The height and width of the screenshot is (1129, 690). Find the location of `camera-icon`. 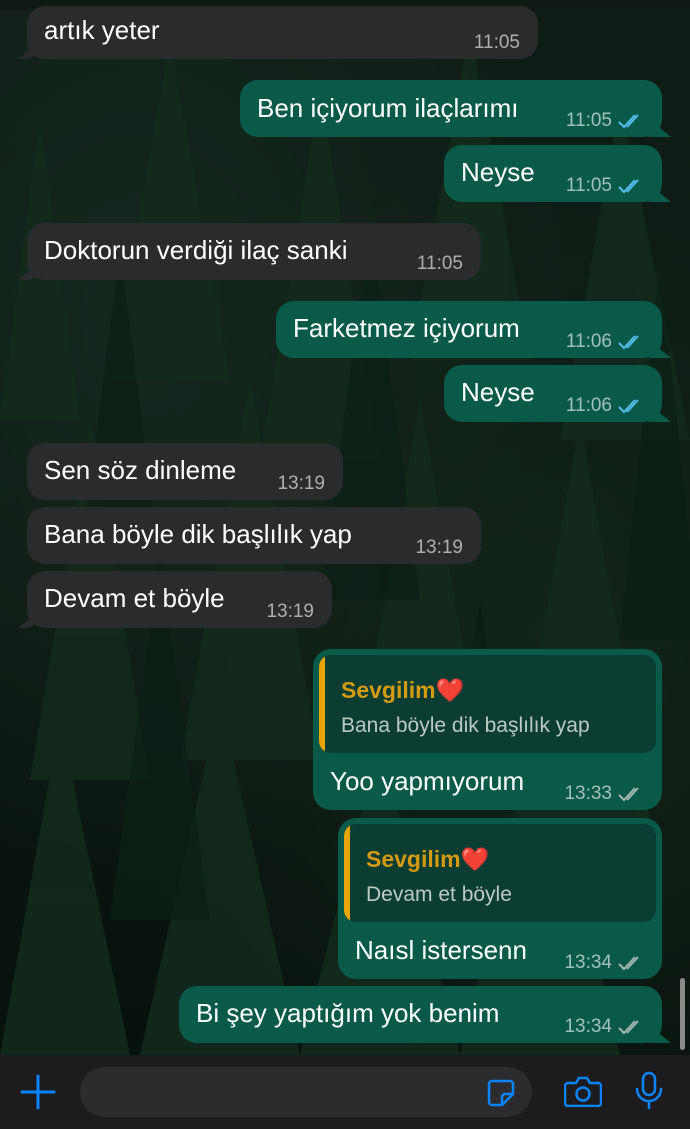

camera-icon is located at coordinates (583, 1093).